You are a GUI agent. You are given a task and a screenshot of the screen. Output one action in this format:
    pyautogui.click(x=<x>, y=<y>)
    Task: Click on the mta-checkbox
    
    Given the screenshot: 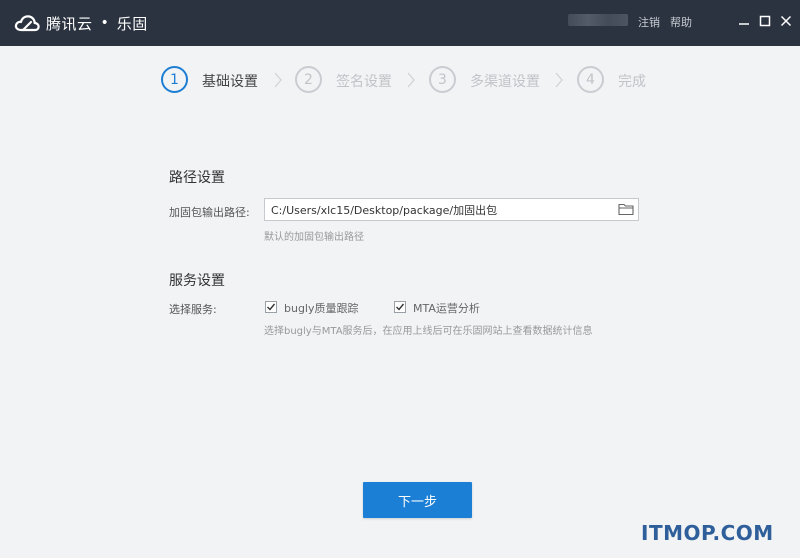 What is the action you would take?
    pyautogui.click(x=400, y=307)
    